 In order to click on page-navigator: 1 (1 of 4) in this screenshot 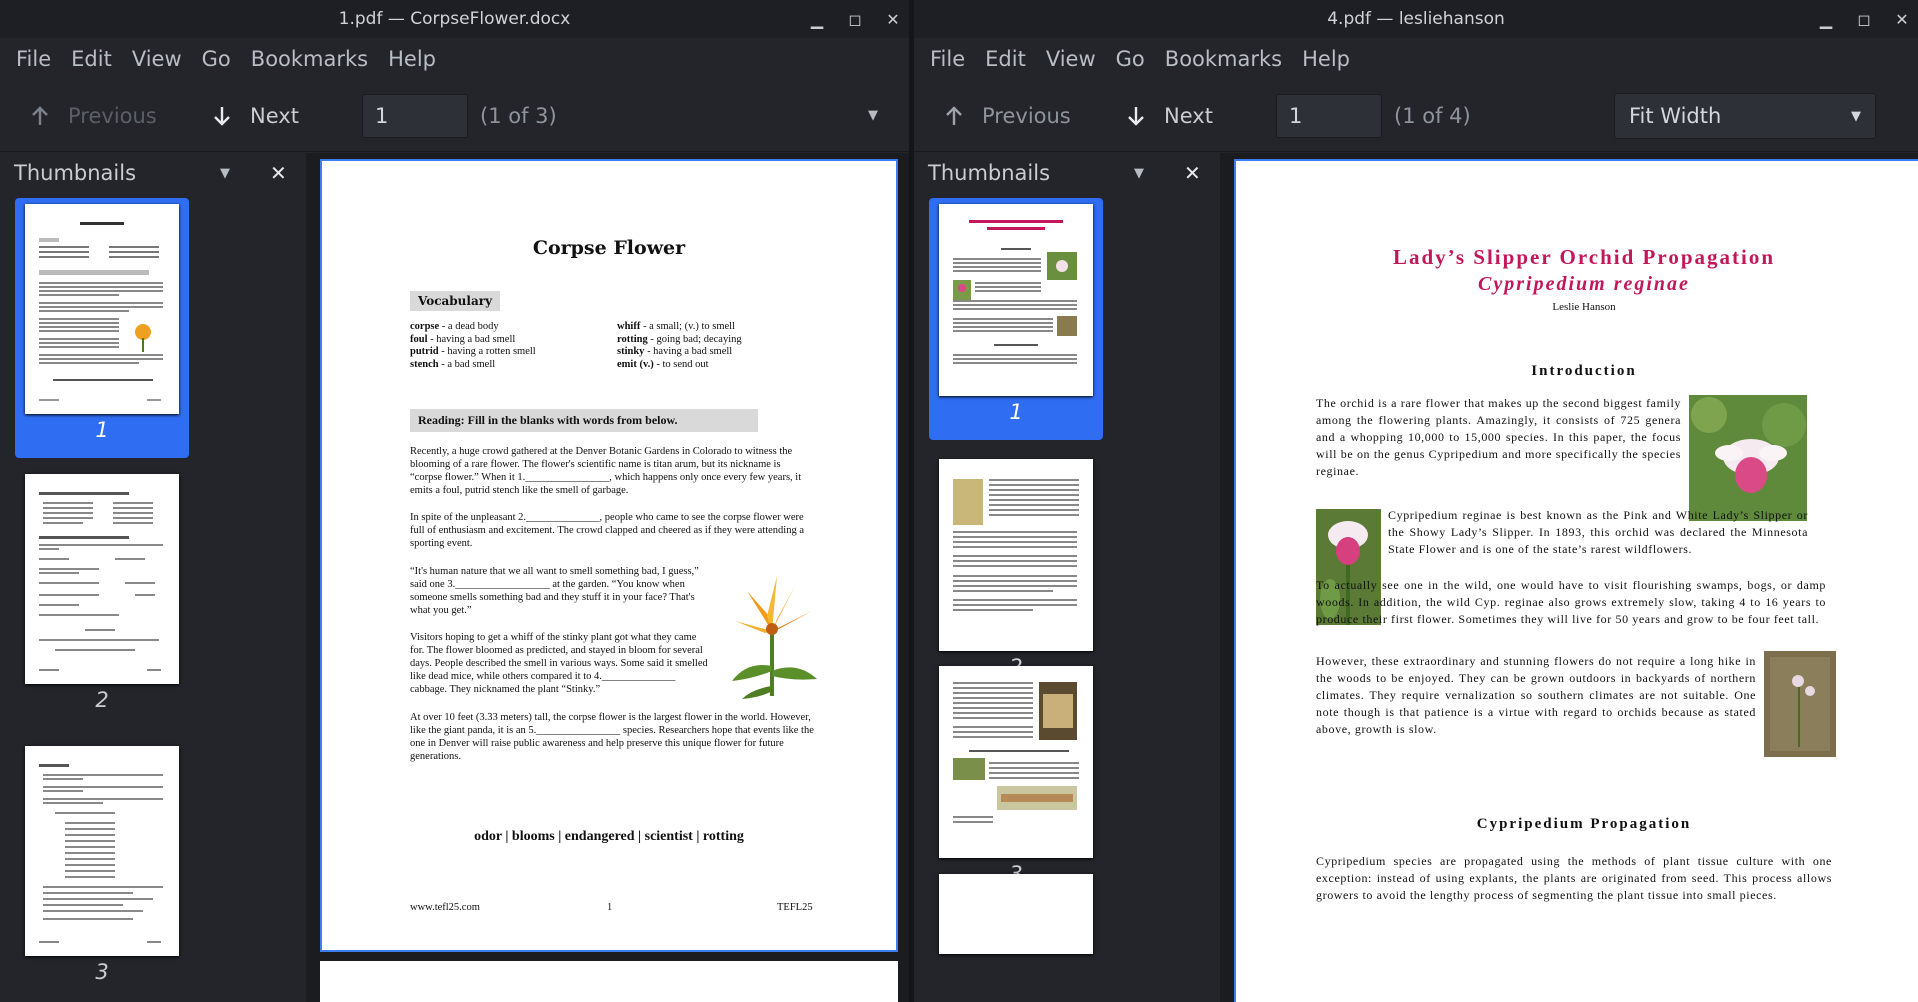, I will do `click(1373, 115)`.